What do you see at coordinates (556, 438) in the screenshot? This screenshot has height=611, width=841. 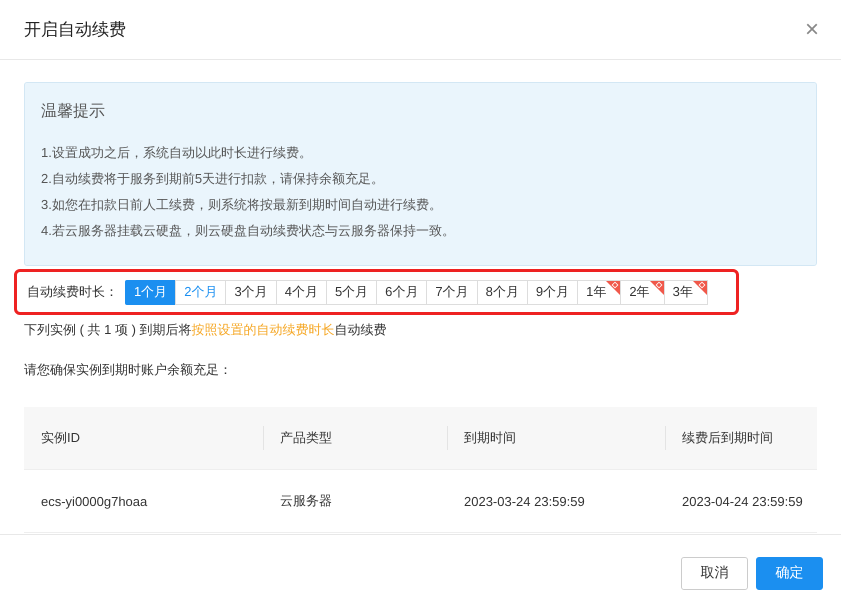 I see `column-header: 到期时间` at bounding box center [556, 438].